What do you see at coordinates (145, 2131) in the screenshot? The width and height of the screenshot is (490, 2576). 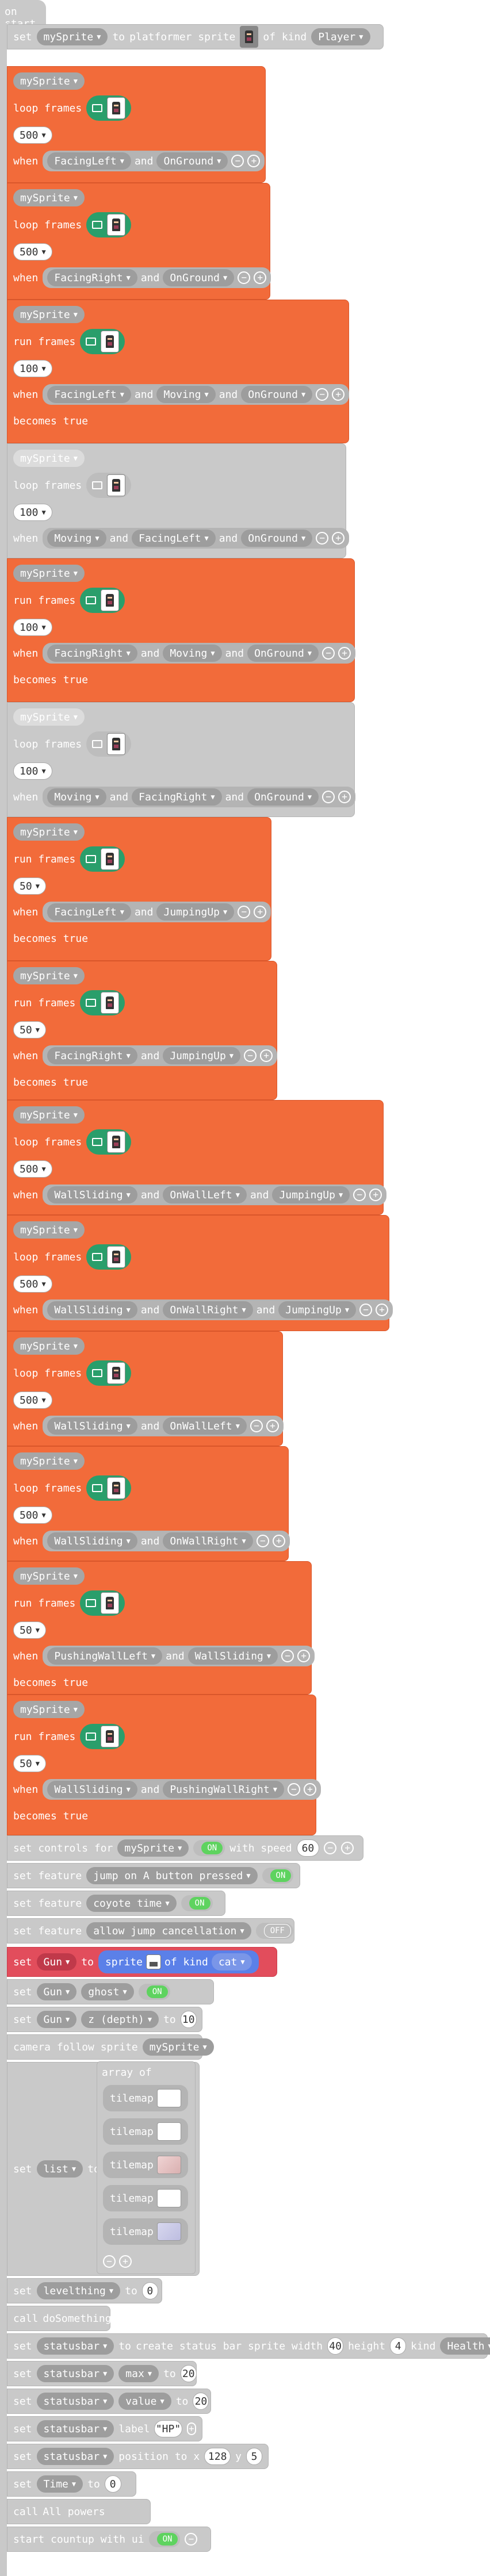 I see `tilemap-item: tilemap` at bounding box center [145, 2131].